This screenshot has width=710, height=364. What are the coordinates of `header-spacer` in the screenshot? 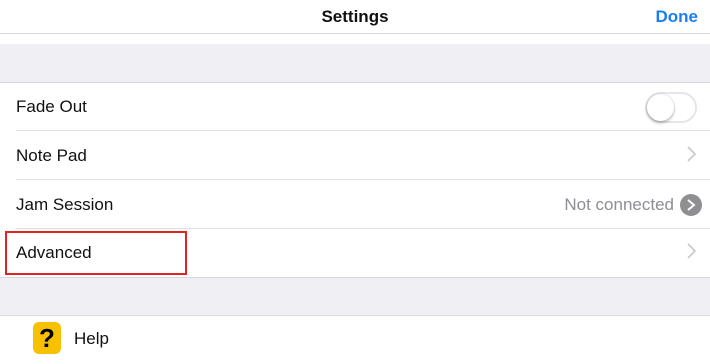 It's located at (355, 39).